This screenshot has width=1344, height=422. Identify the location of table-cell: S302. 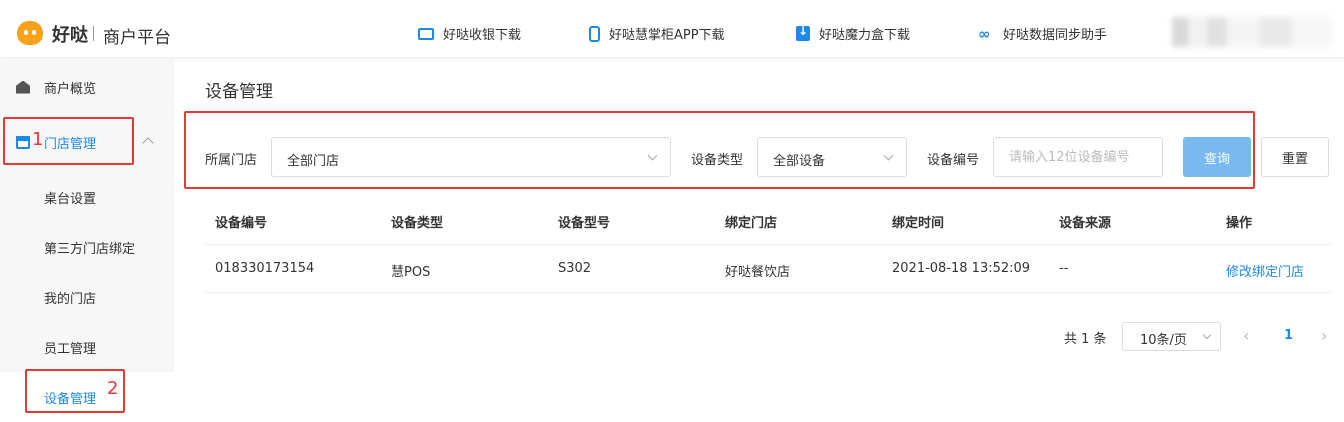
(575, 268).